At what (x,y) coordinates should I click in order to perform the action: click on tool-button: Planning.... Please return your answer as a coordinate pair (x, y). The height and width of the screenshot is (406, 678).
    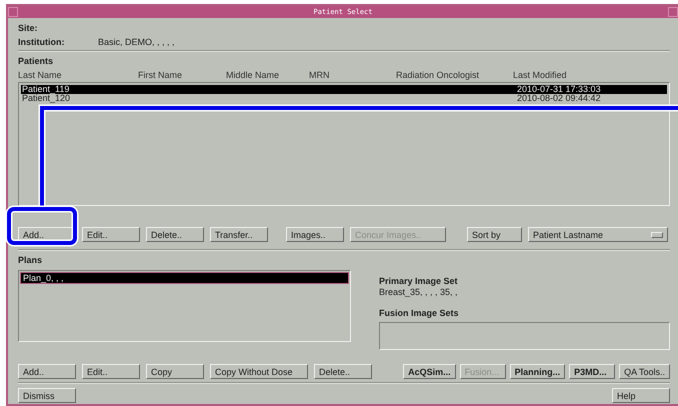
    Looking at the image, I should click on (538, 371).